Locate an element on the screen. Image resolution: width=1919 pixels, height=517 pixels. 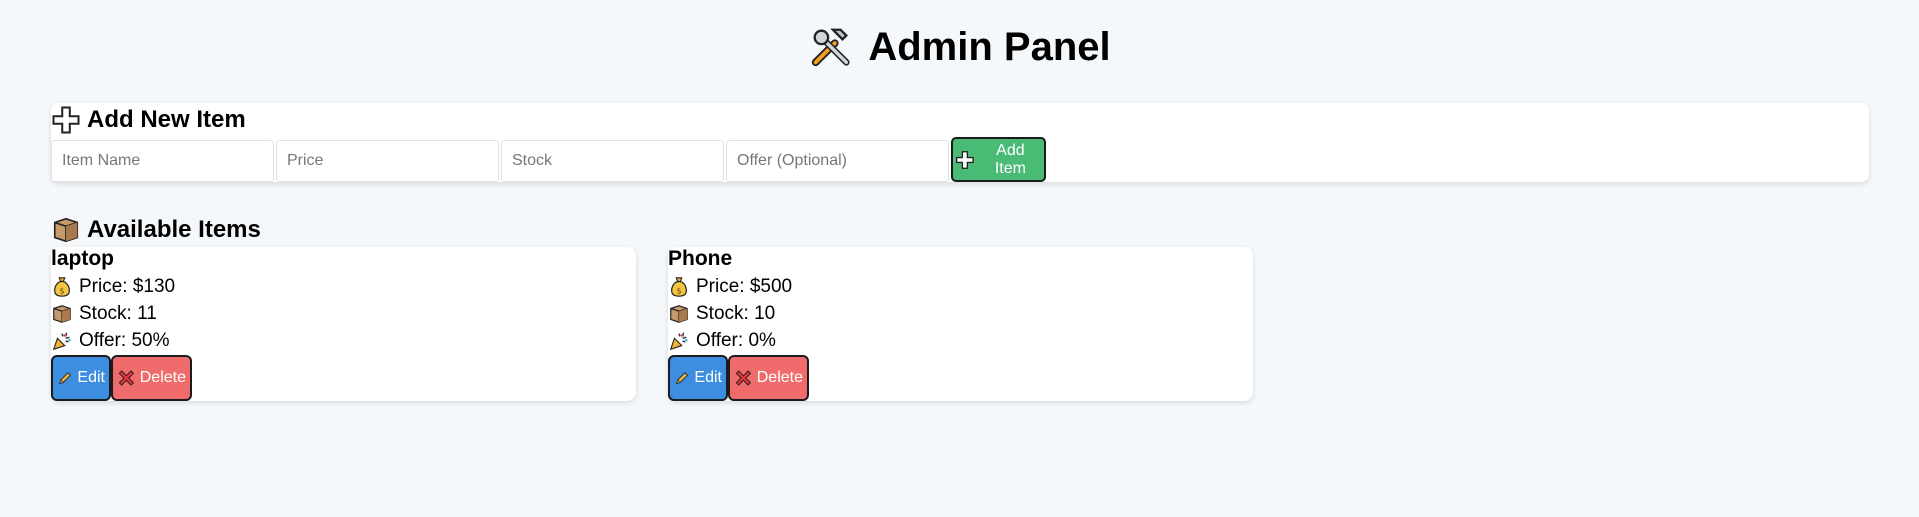
available-items-heading-text: Available Items is located at coordinates (174, 229).